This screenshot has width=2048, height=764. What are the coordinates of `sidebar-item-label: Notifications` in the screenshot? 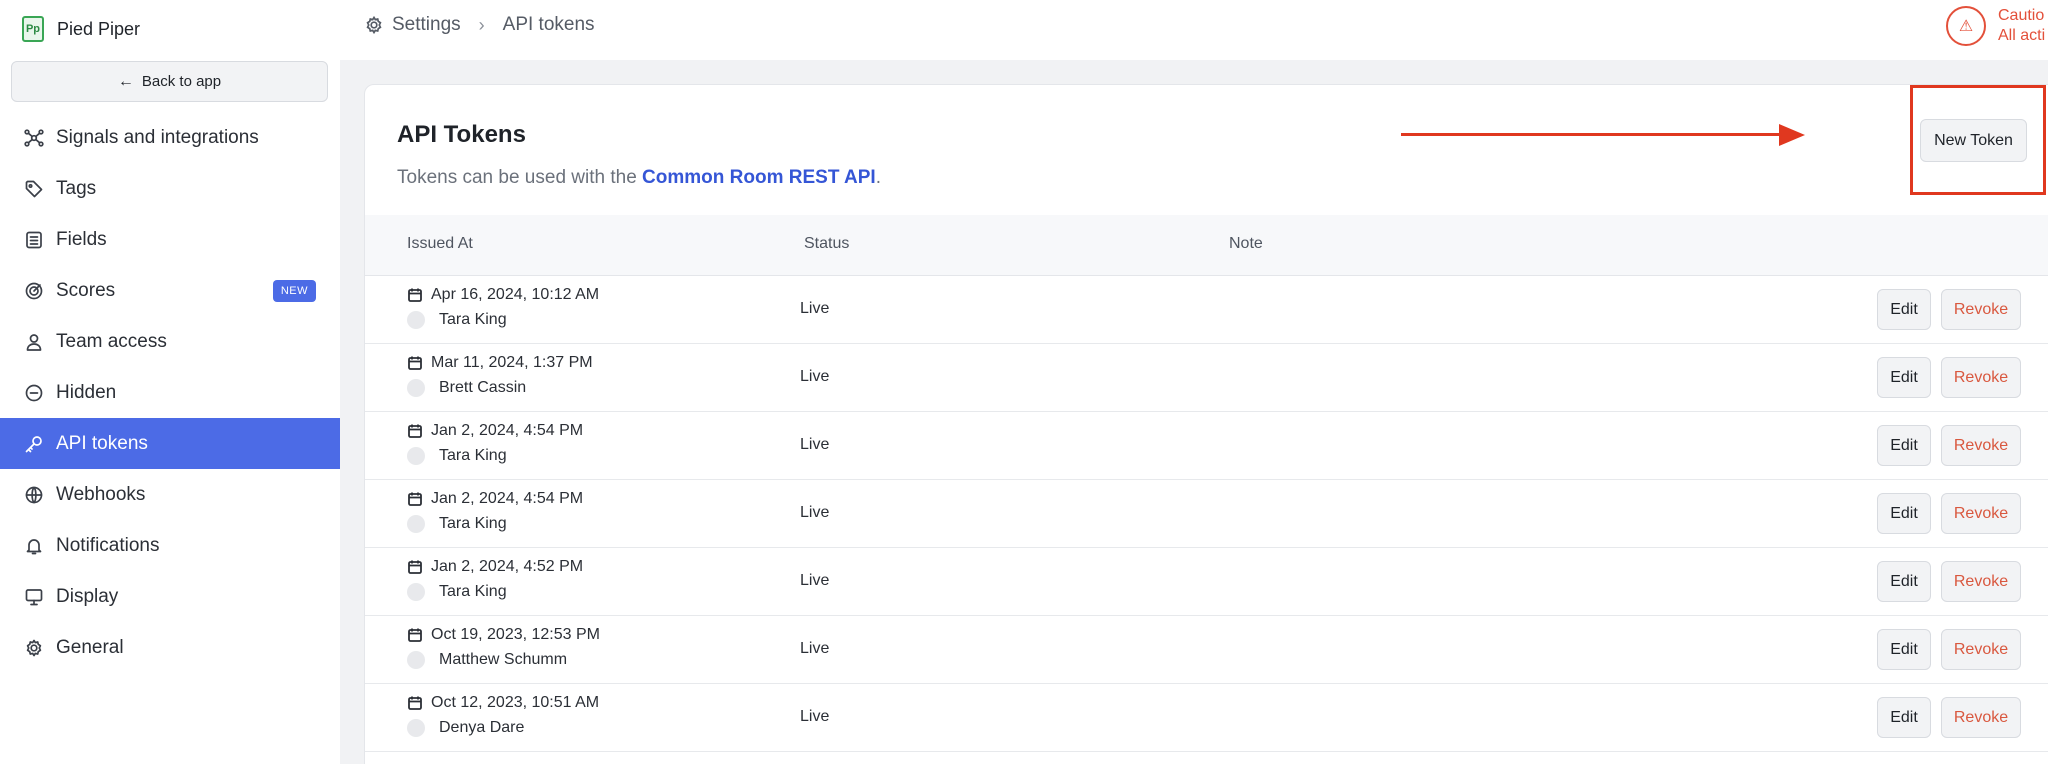 It's located at (108, 545).